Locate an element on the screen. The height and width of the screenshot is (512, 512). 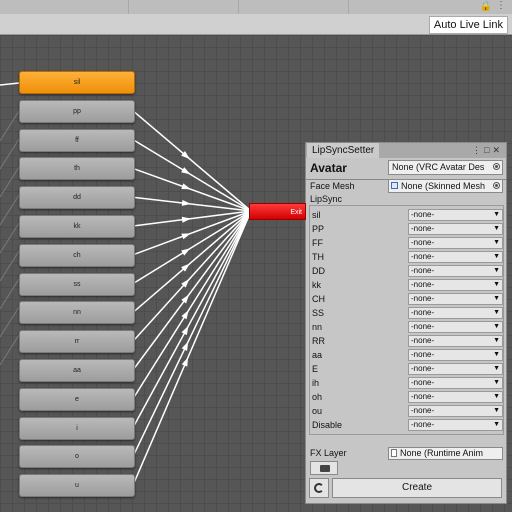
state-node: e is located at coordinates (77, 399).